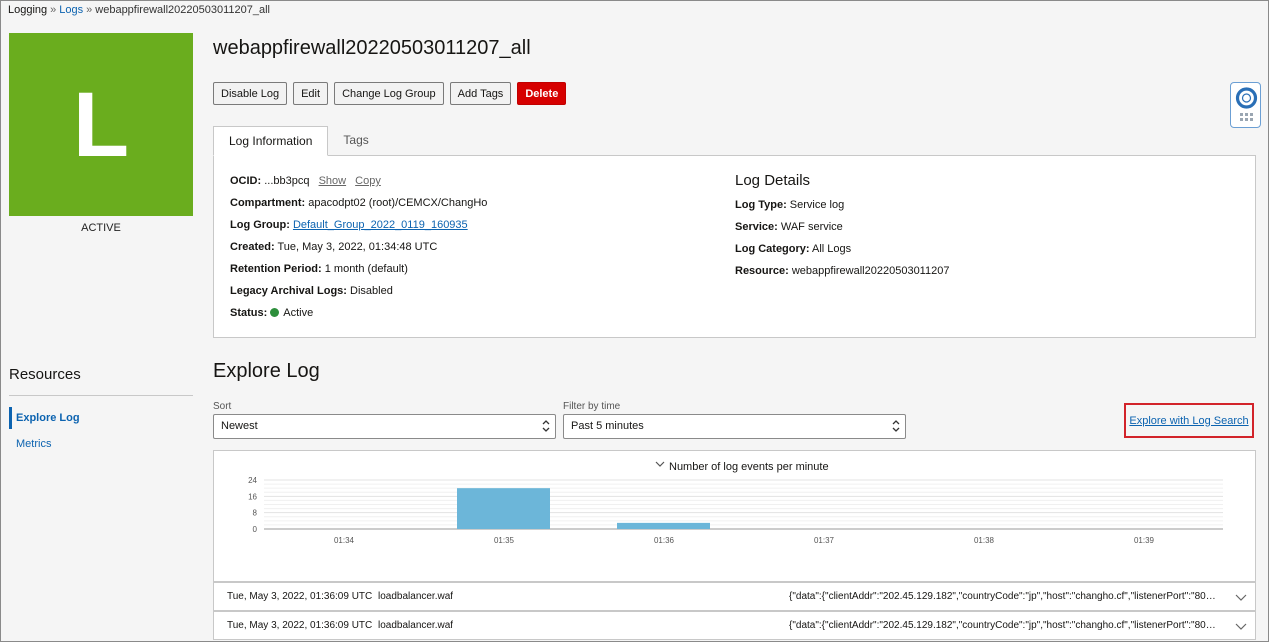 The height and width of the screenshot is (642, 1269). What do you see at coordinates (333, 181) in the screenshot?
I see `ocid-show-link: Show` at bounding box center [333, 181].